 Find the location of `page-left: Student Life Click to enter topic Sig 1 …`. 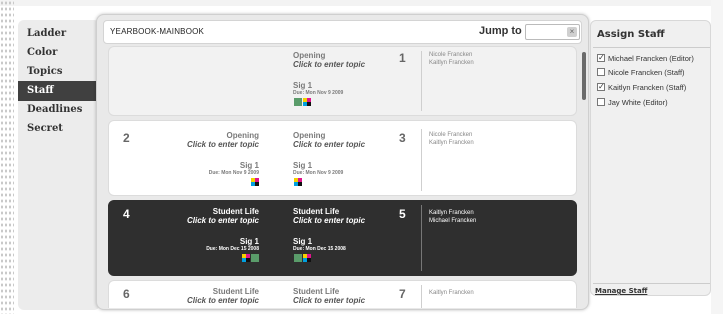

page-left: Student Life Click to enter topic Sig 1 … is located at coordinates (209, 235).